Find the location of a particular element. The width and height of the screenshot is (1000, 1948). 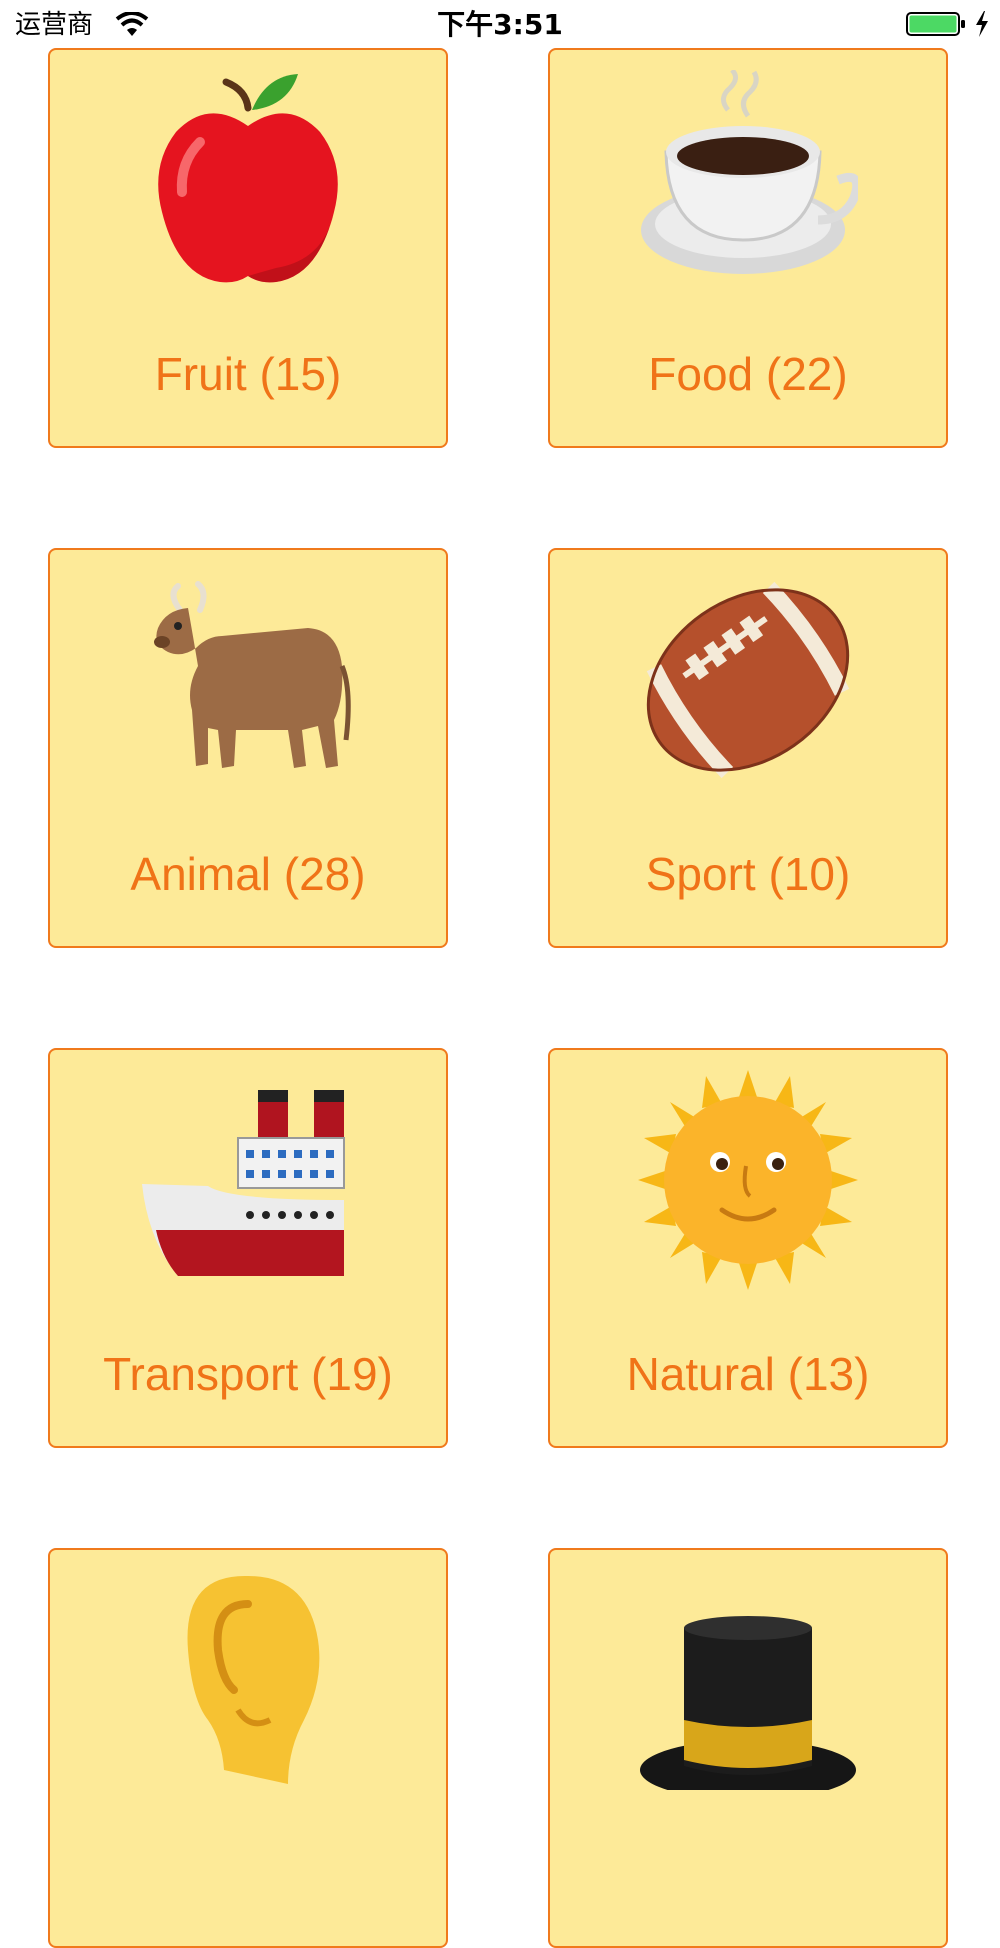

tile-label: Food (22) is located at coordinates (748, 374).